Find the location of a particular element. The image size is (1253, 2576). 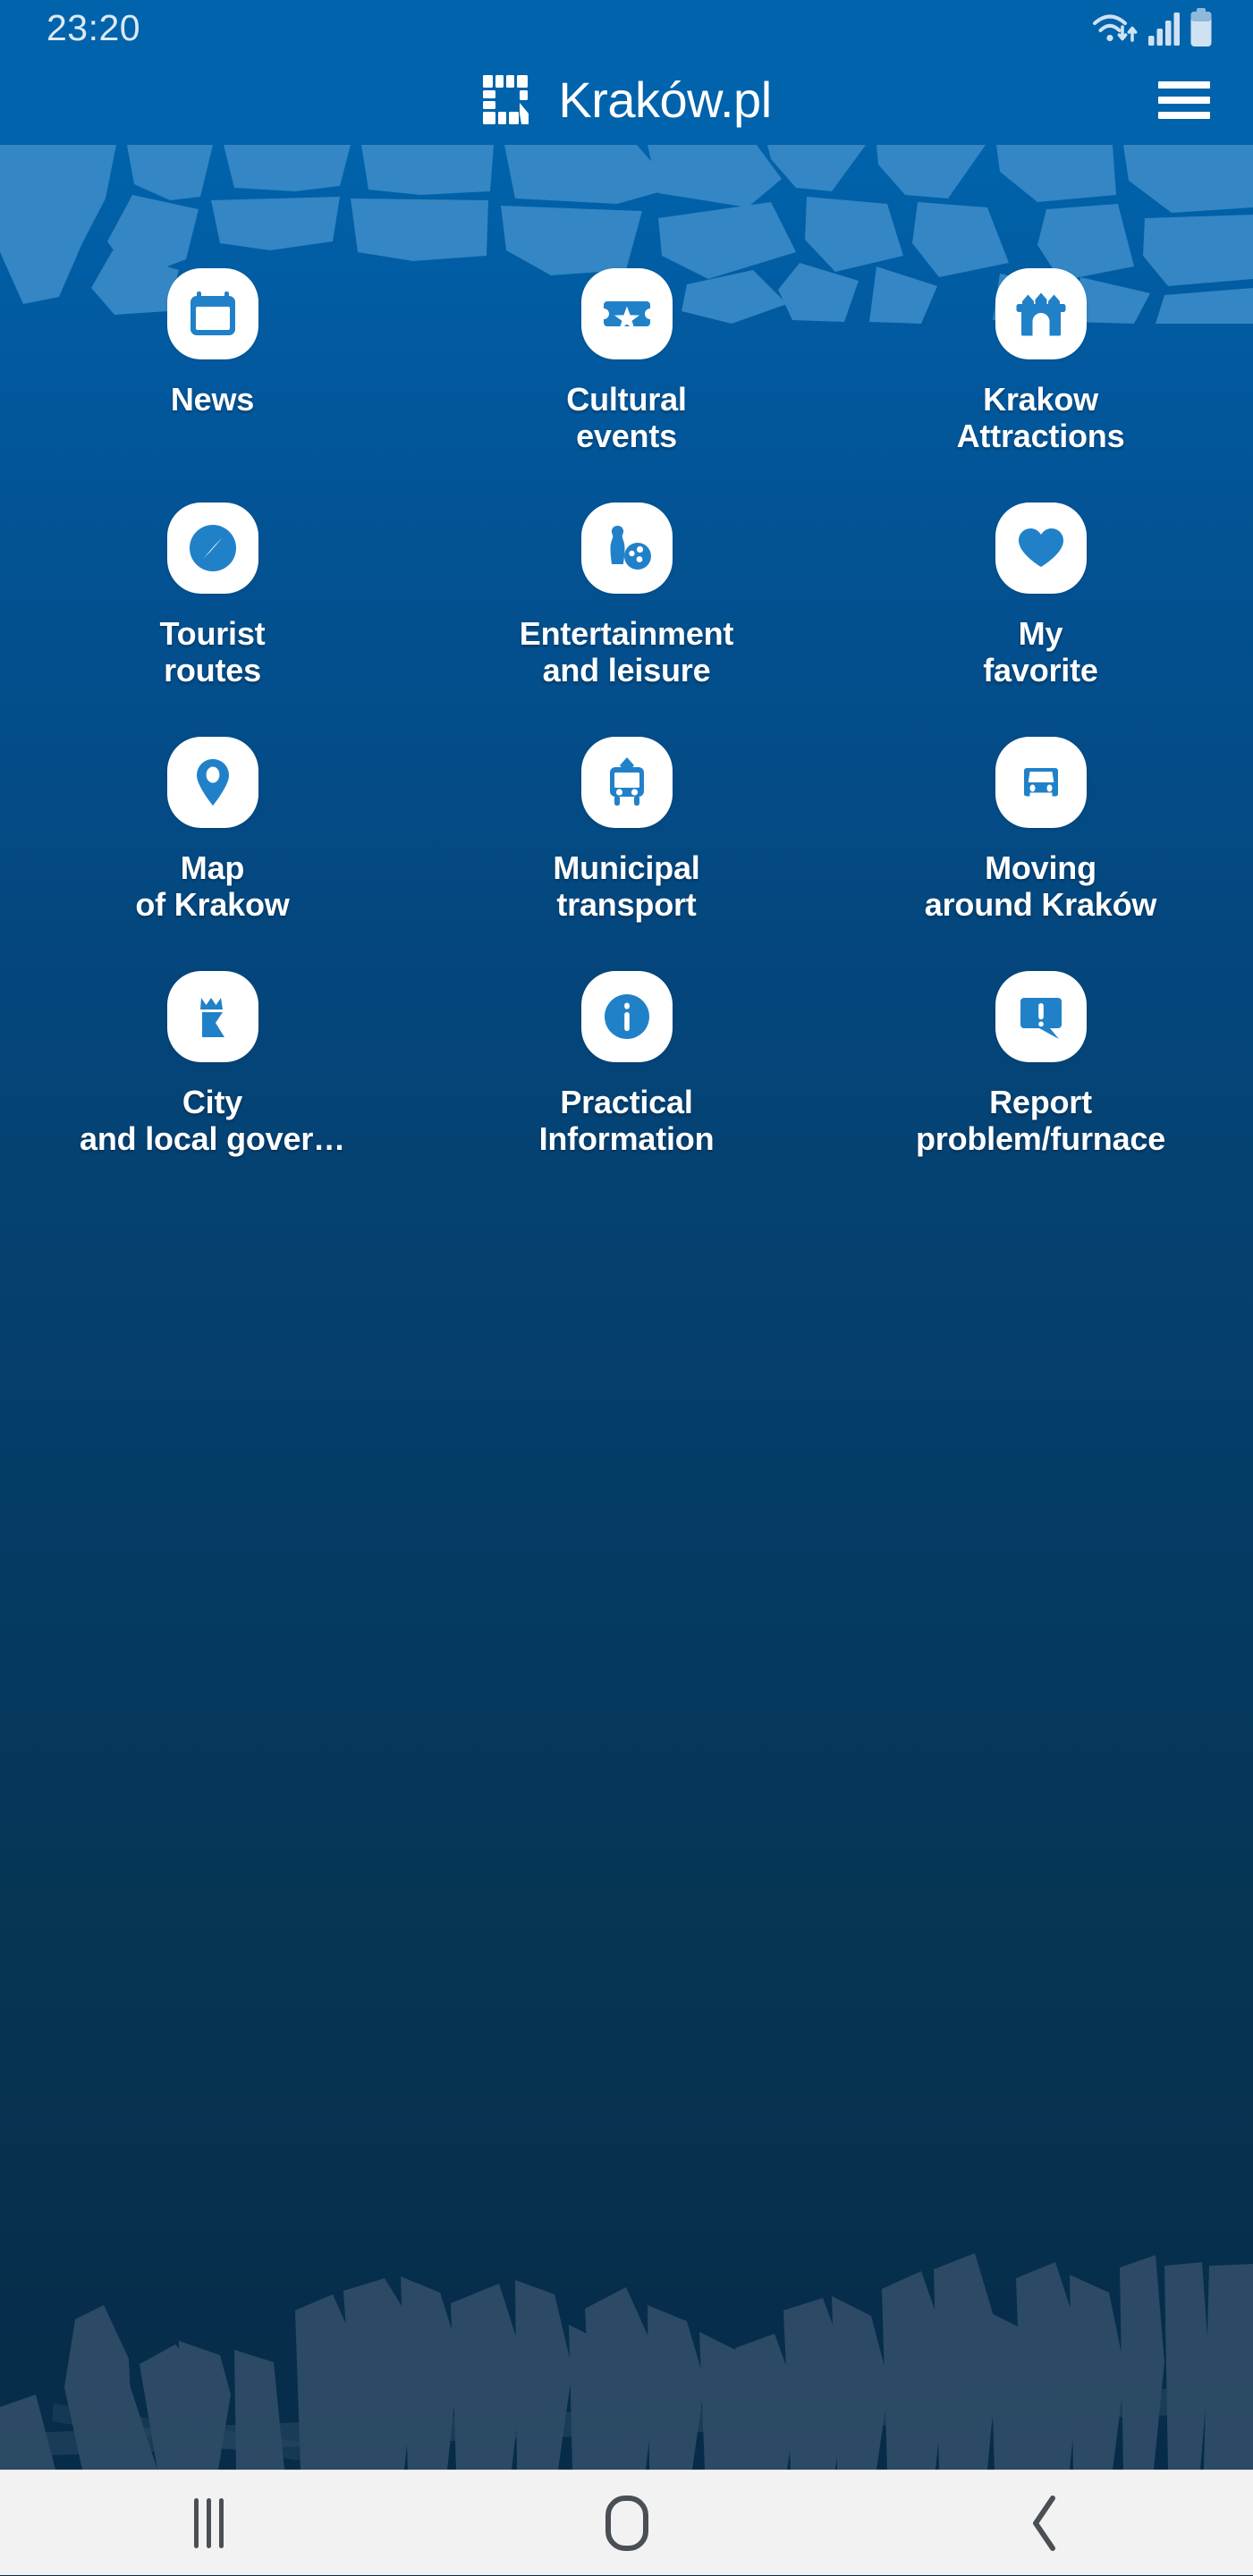

heart-icon is located at coordinates (1040, 547).